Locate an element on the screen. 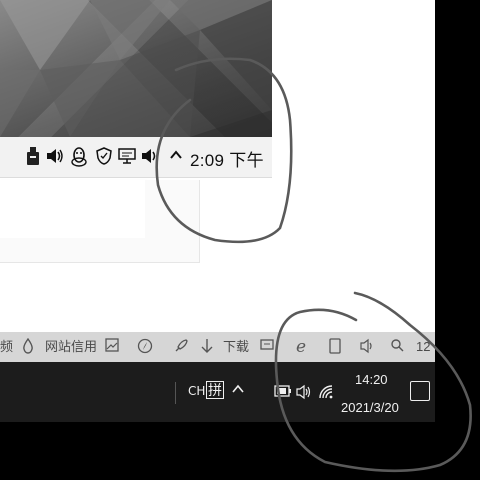 The image size is (480, 480). window-panel-side is located at coordinates (172, 221).